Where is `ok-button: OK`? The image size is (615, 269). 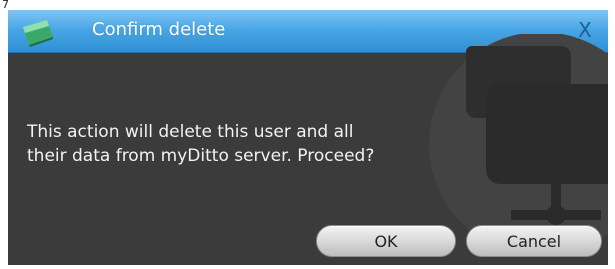 ok-button: OK is located at coordinates (386, 241).